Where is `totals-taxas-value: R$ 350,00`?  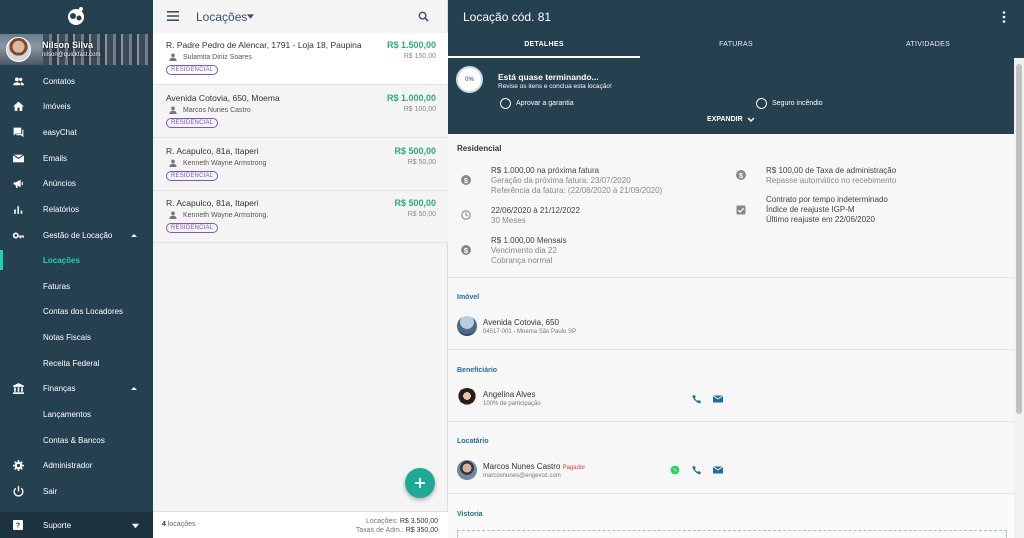
totals-taxas-value: R$ 350,00 is located at coordinates (421, 530).